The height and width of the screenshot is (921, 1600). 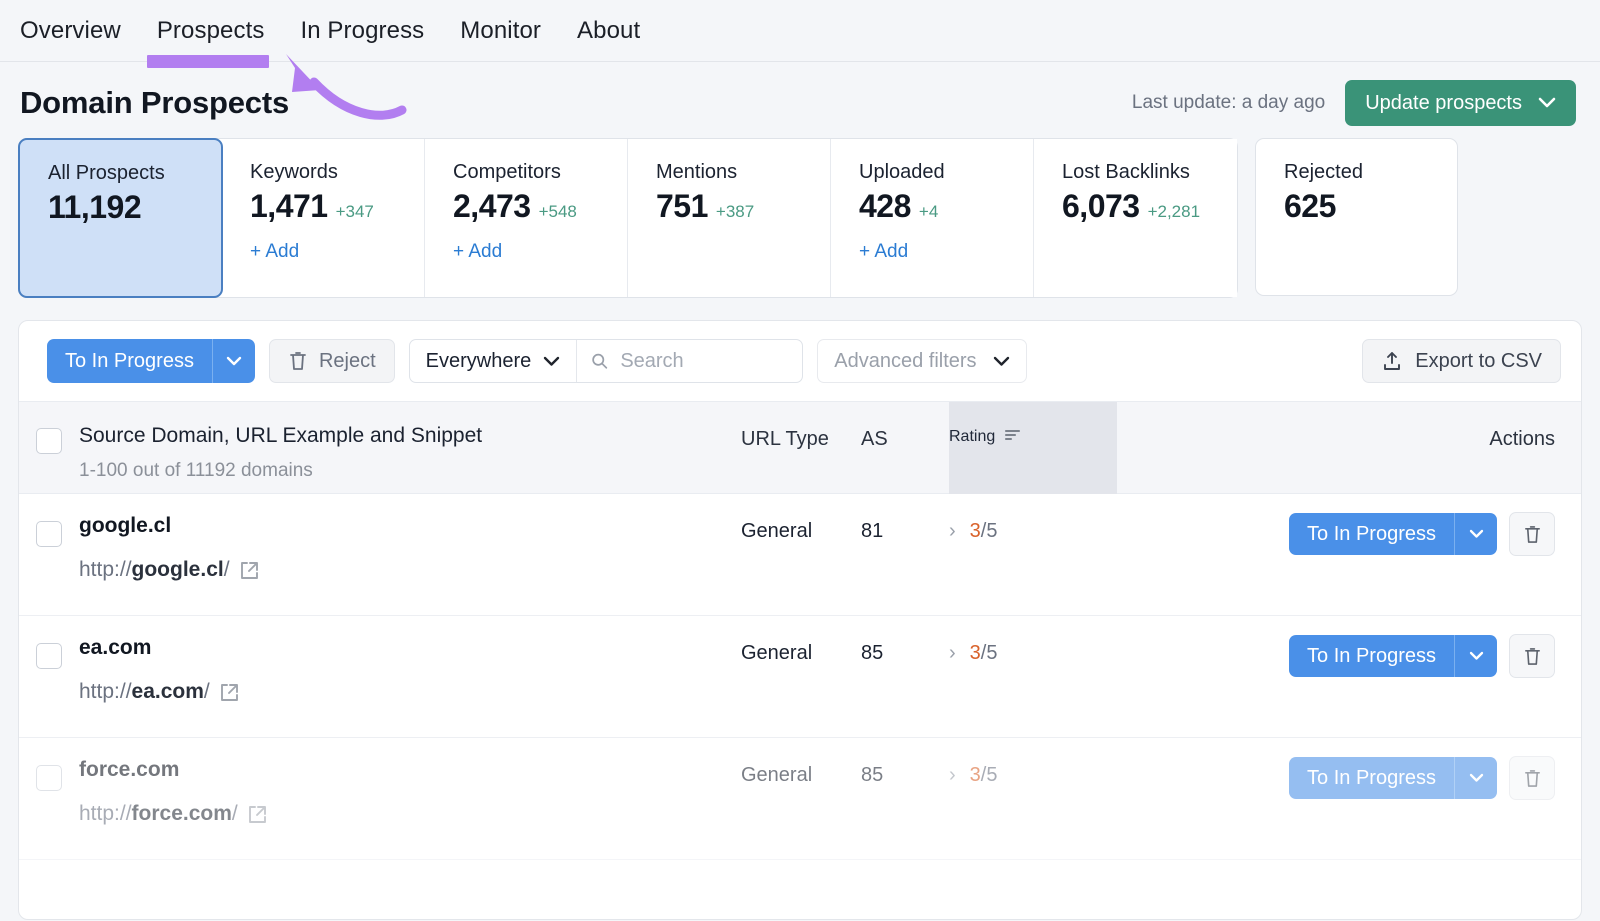 I want to click on stat-card-competitors: Competitors 2,473 +548 + Add, so click(x=526, y=218).